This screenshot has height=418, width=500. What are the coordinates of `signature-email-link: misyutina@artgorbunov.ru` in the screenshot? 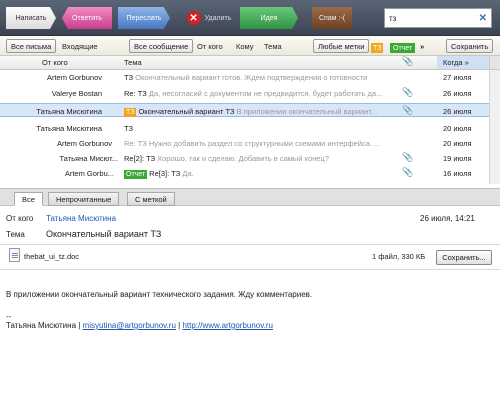 It's located at (129, 325).